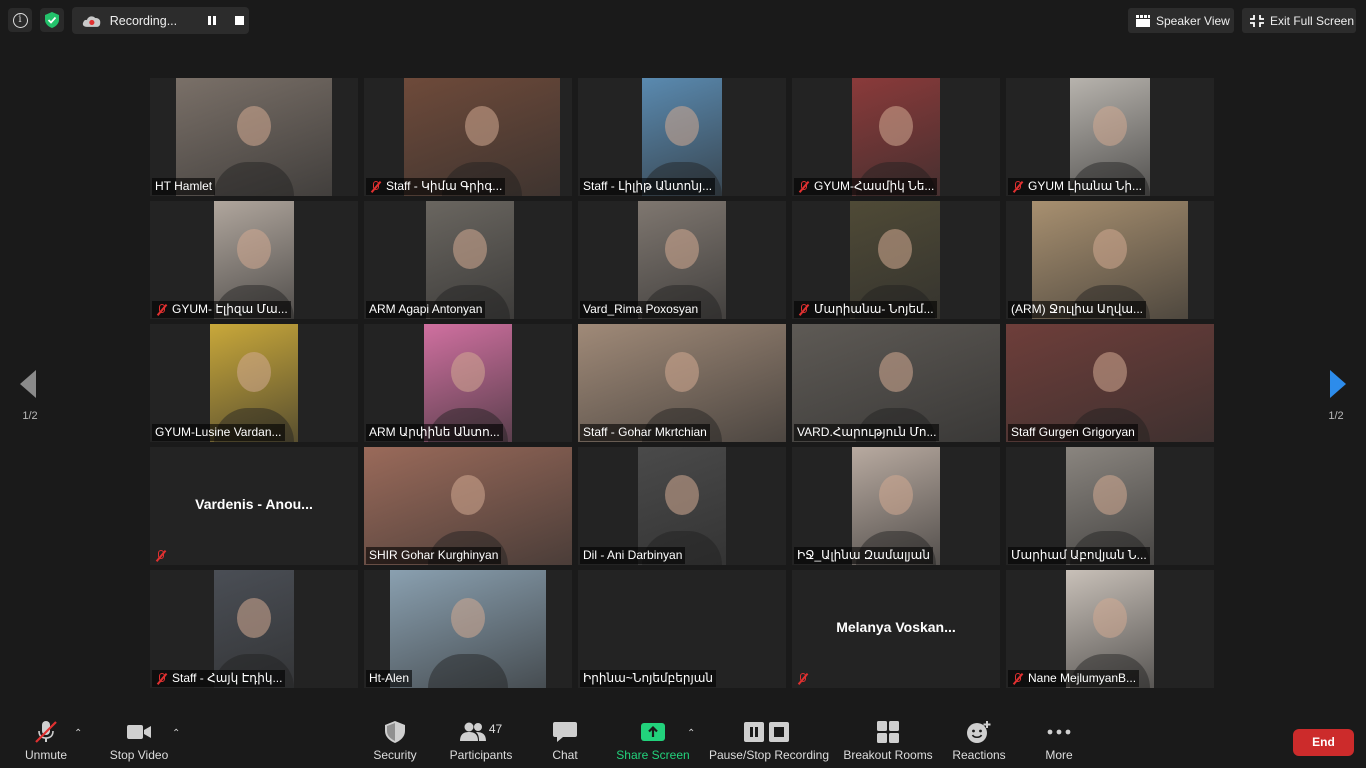 The image size is (1366, 768). Describe the element at coordinates (1059, 732) in the screenshot. I see `more-dots-icon` at that location.